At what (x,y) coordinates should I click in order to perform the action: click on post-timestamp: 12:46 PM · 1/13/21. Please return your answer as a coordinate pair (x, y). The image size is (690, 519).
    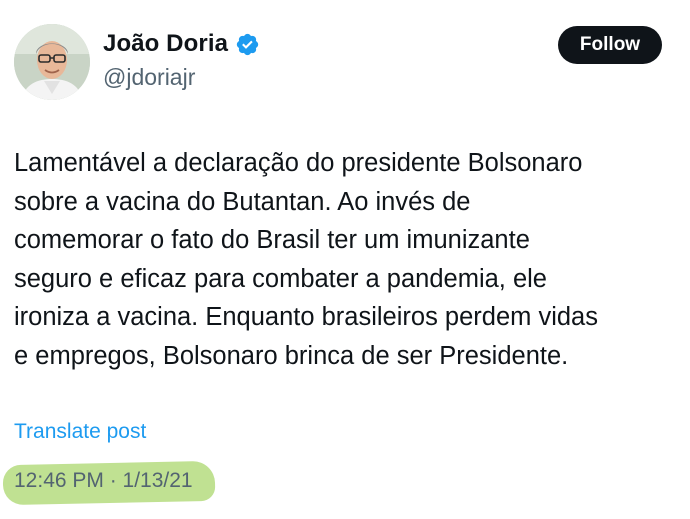
    Looking at the image, I should click on (103, 481).